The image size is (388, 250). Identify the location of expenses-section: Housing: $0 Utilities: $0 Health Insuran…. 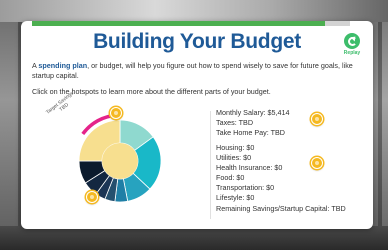
(249, 173).